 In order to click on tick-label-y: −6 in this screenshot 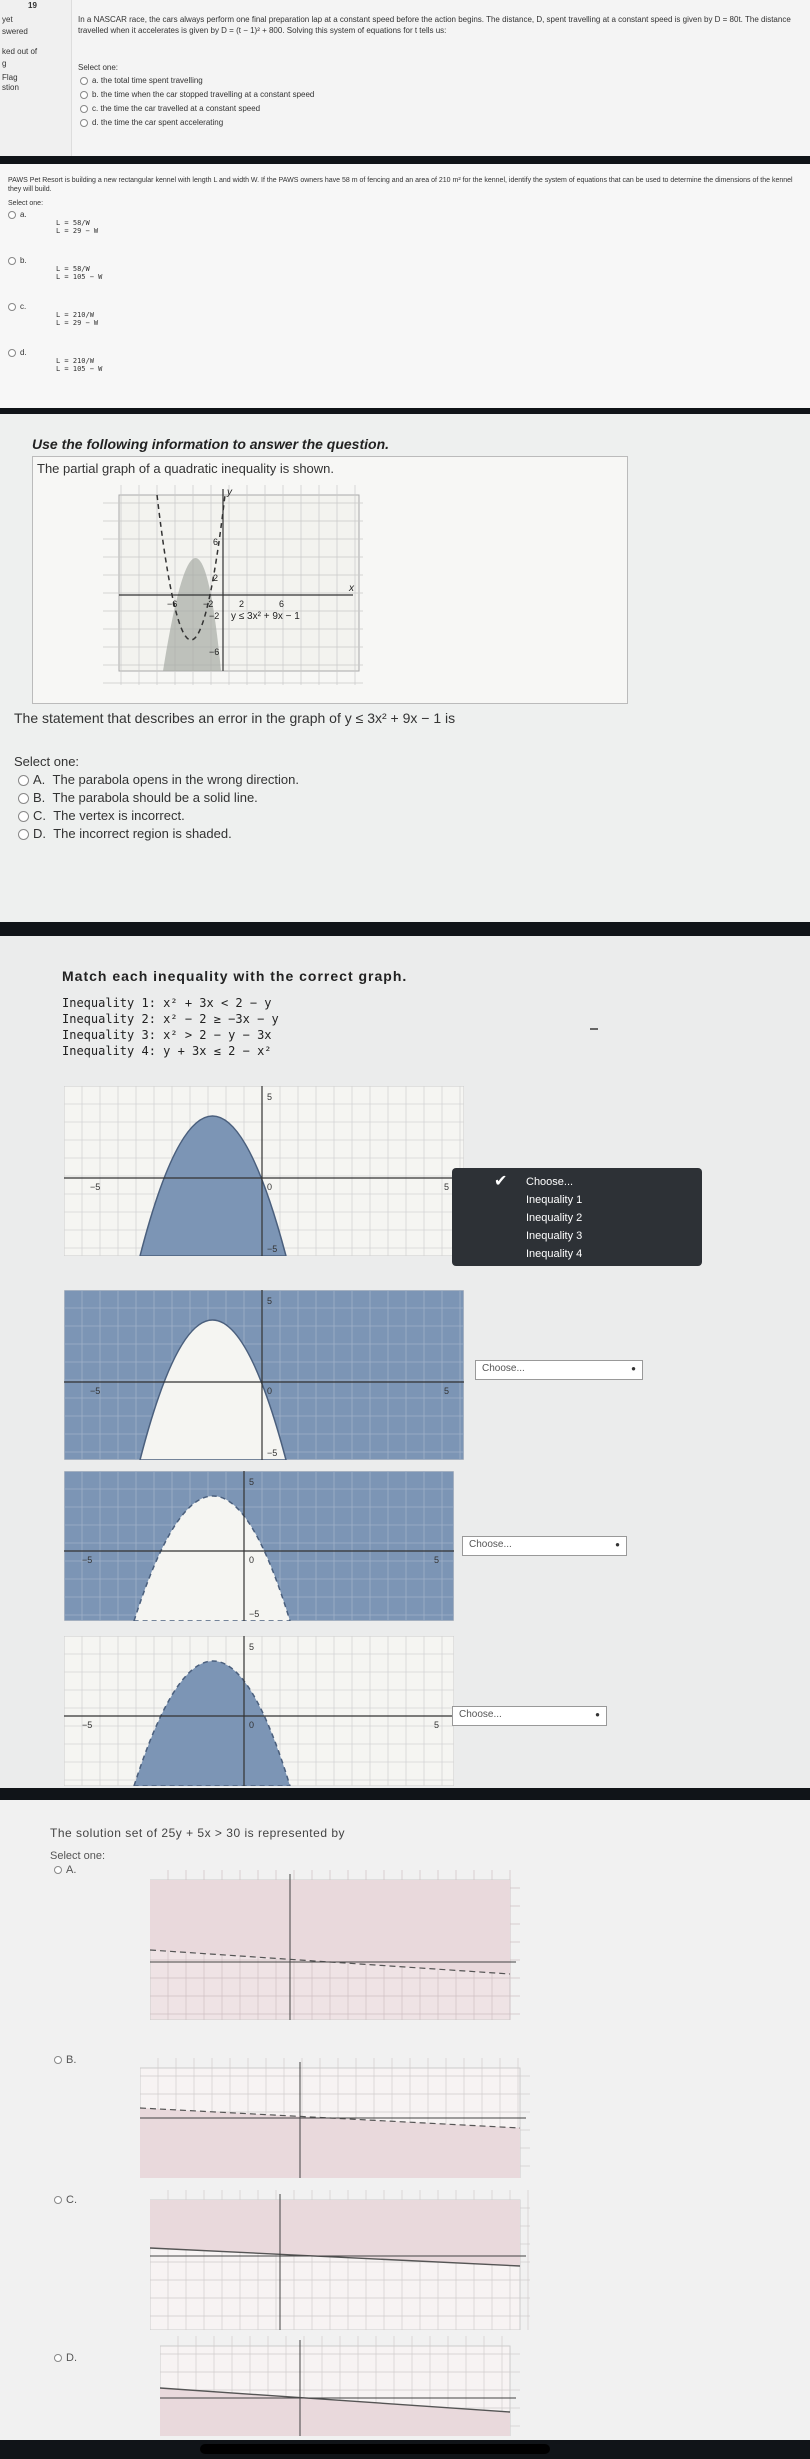, I will do `click(214, 652)`.